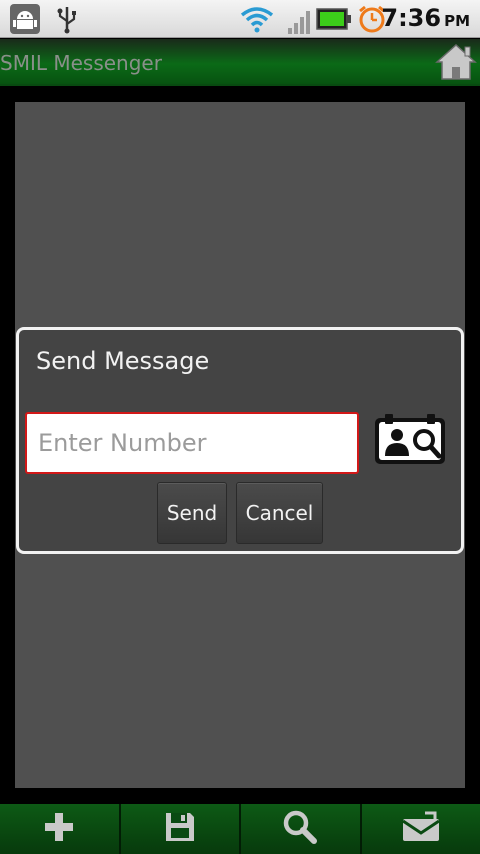 This screenshot has height=854, width=480. I want to click on search-icon, so click(300, 829).